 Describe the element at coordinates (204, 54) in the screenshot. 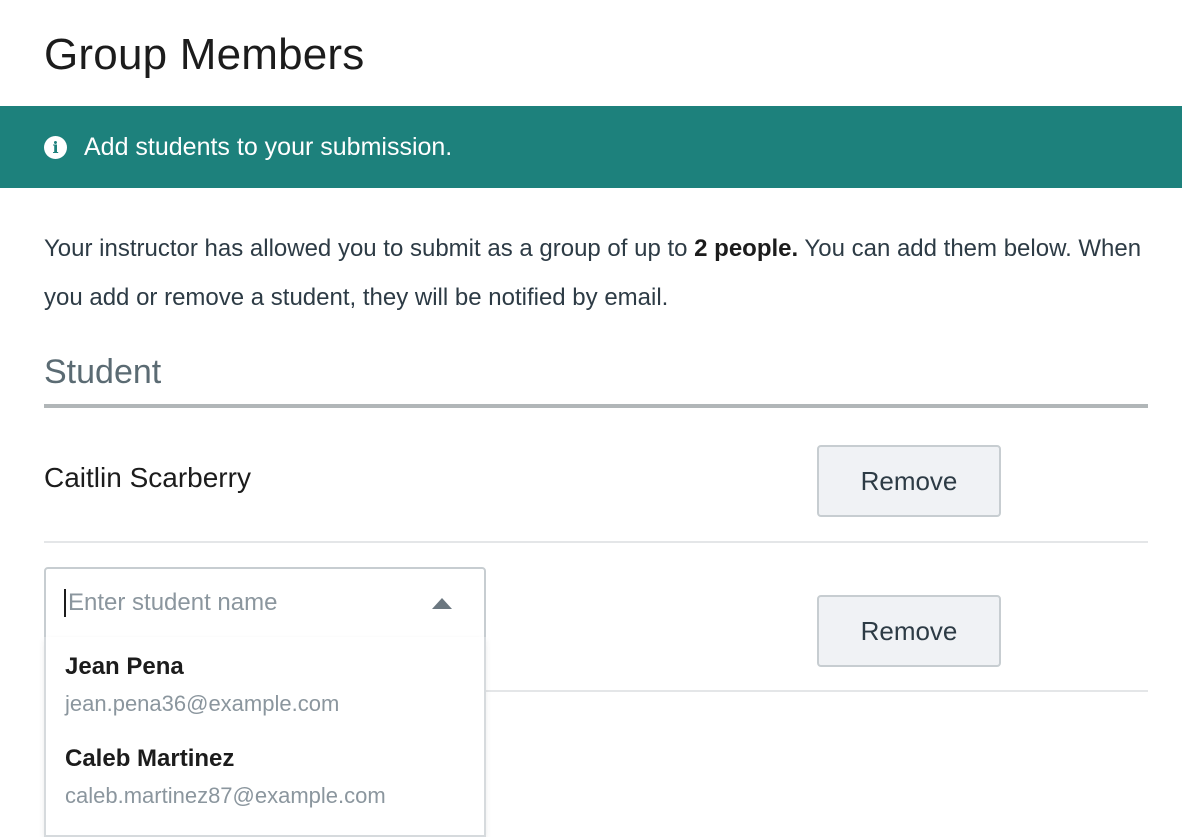

I see `page-title: Group Members` at that location.